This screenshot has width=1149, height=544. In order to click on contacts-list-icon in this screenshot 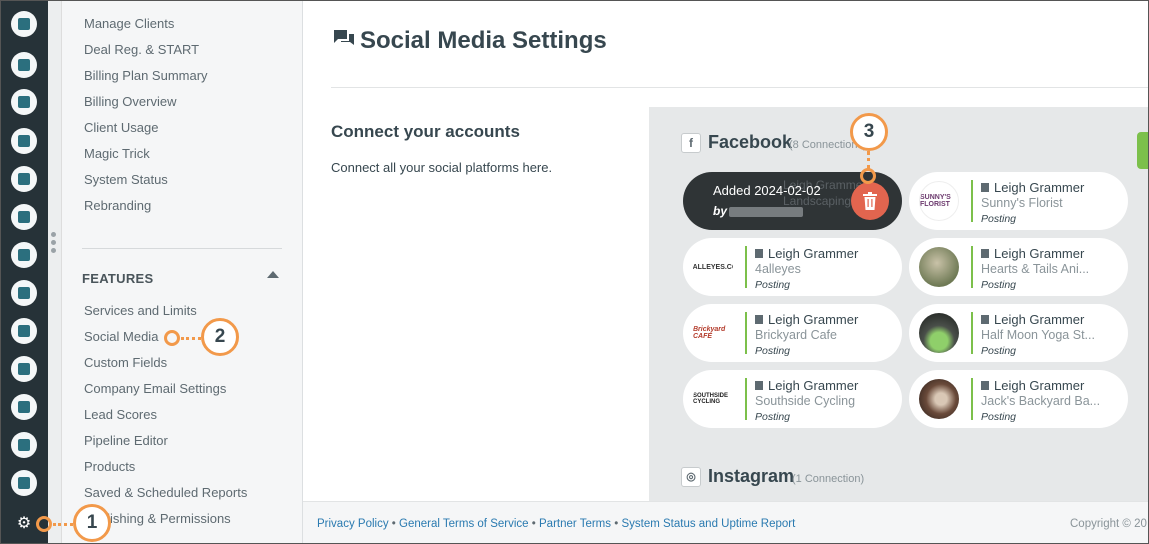, I will do `click(24, 24)`.